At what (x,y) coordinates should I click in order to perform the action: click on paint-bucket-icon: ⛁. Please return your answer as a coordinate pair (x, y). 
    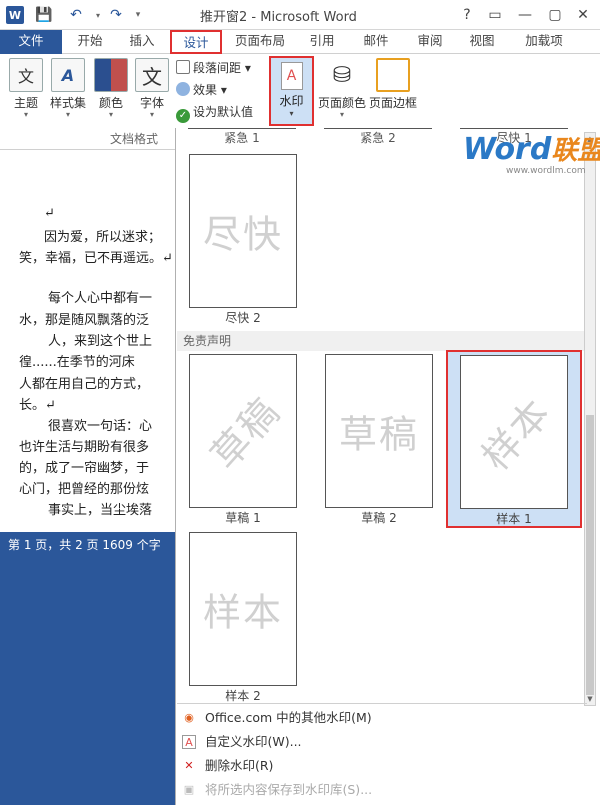
    Looking at the image, I should click on (342, 75).